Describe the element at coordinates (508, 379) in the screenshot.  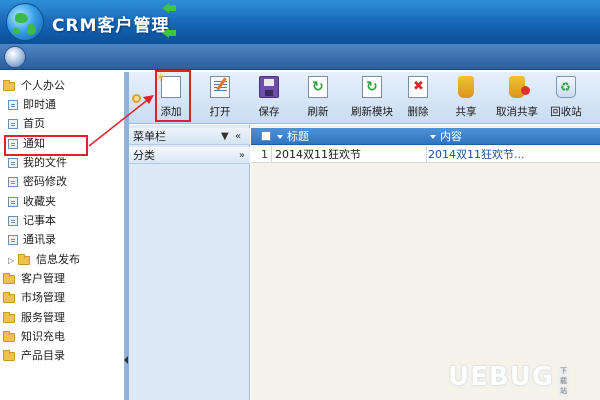
I see `watermark-logo: UEBUG 下载站` at that location.